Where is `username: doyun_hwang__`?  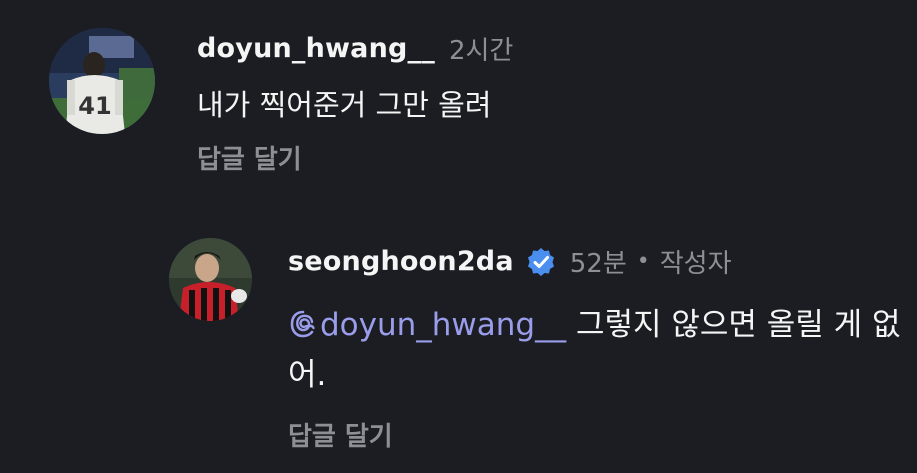
username: doyun_hwang__ is located at coordinates (316, 48).